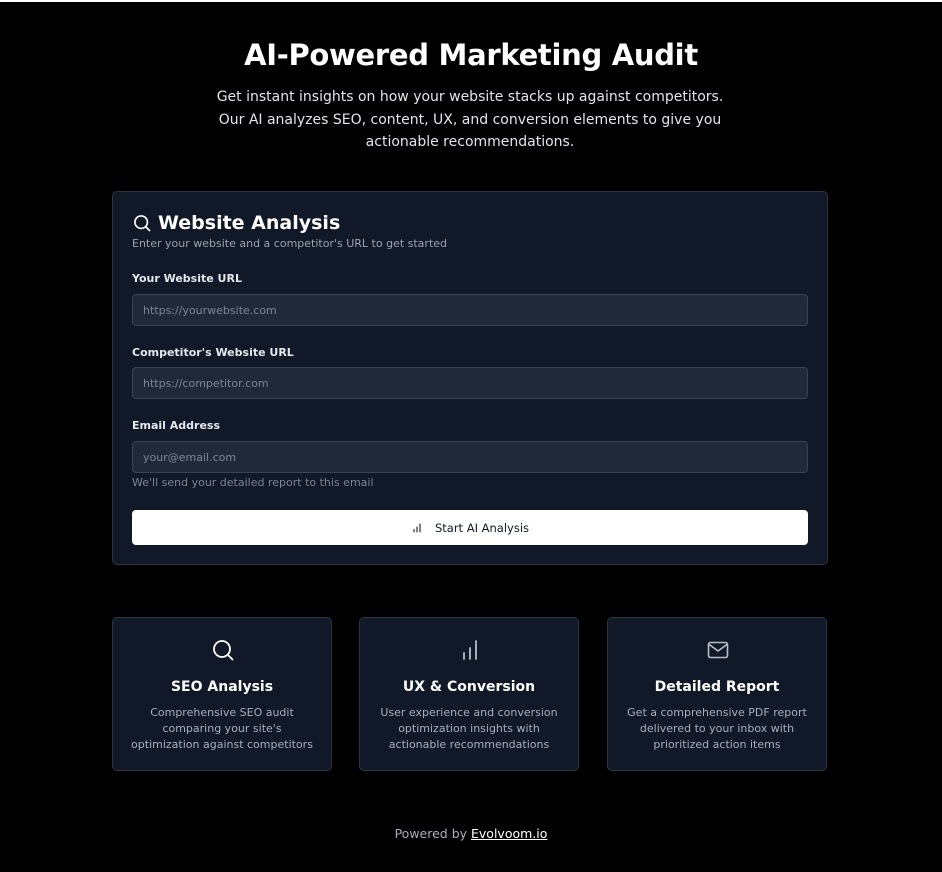 This screenshot has width=942, height=872. What do you see at coordinates (187, 278) in the screenshot?
I see `website-url-label: Your Website URL` at bounding box center [187, 278].